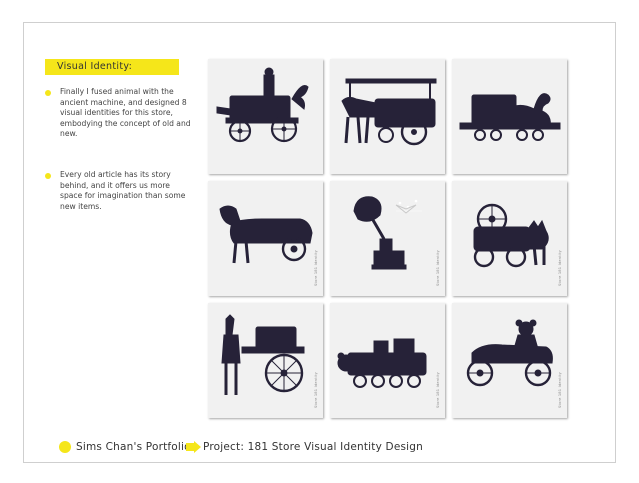  What do you see at coordinates (65, 447) in the screenshot?
I see `circle-bullet-icon` at bounding box center [65, 447].